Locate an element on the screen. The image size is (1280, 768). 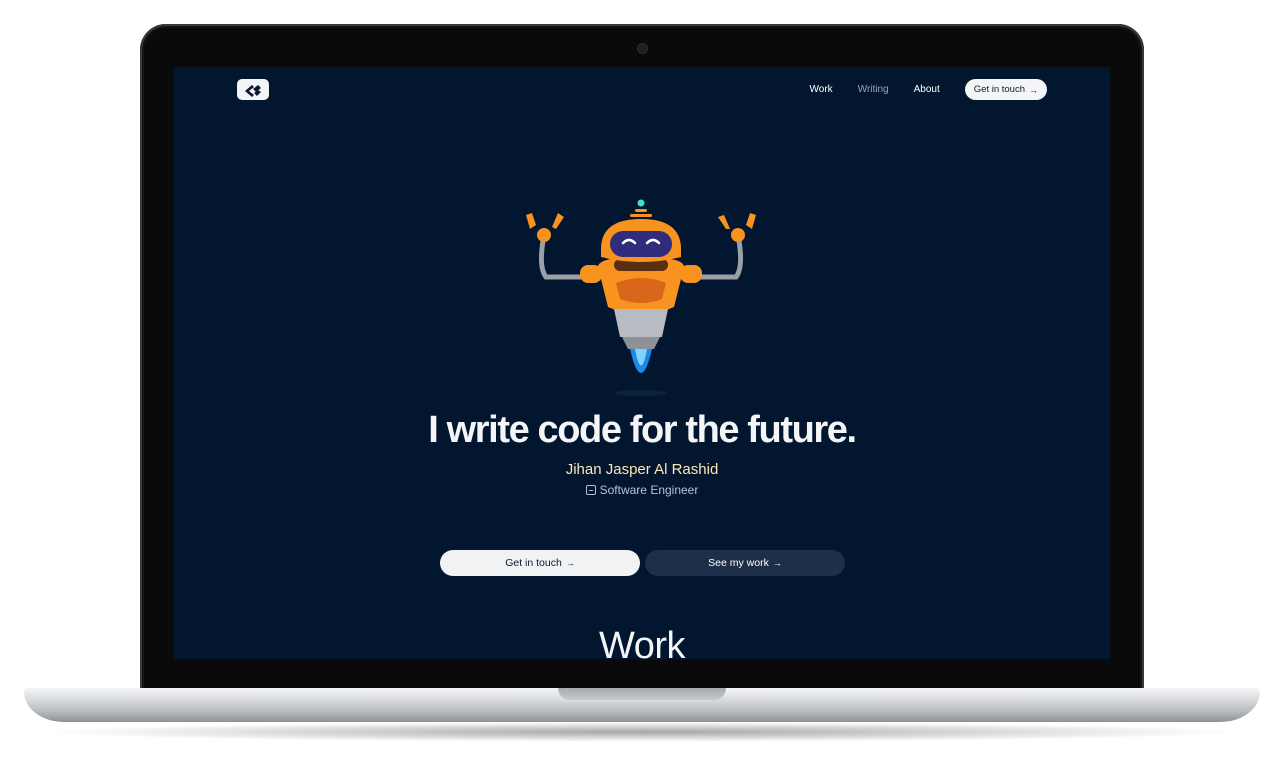
robot-mascot-illustration is located at coordinates (641, 297).